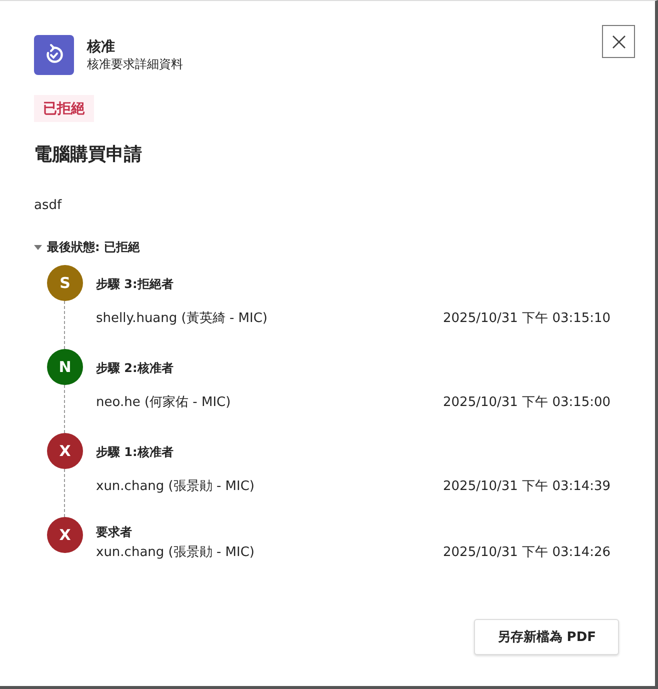 Image resolution: width=658 pixels, height=689 pixels. I want to click on dialog-title: 核准, so click(101, 47).